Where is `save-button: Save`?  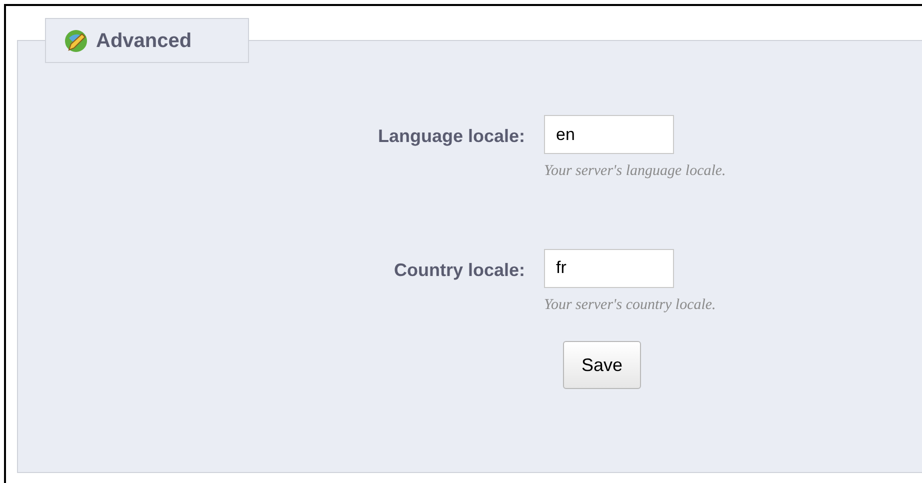 save-button: Save is located at coordinates (602, 365).